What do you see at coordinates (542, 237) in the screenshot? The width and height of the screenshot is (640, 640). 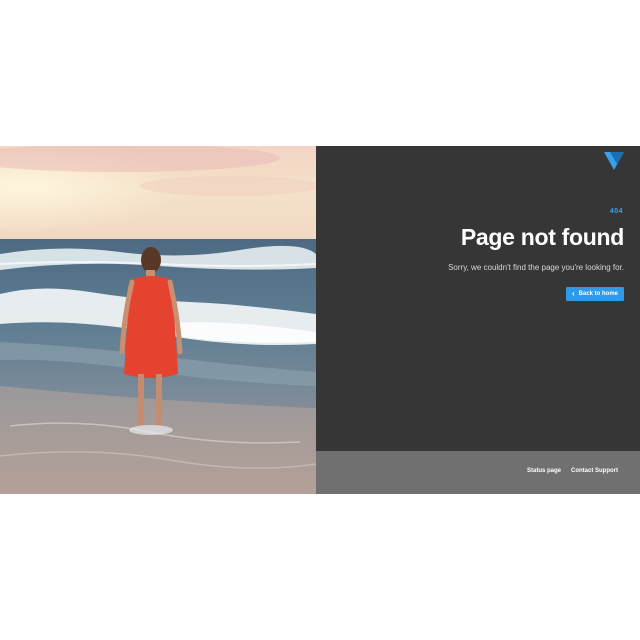 I see `page-title: Page not found` at bounding box center [542, 237].